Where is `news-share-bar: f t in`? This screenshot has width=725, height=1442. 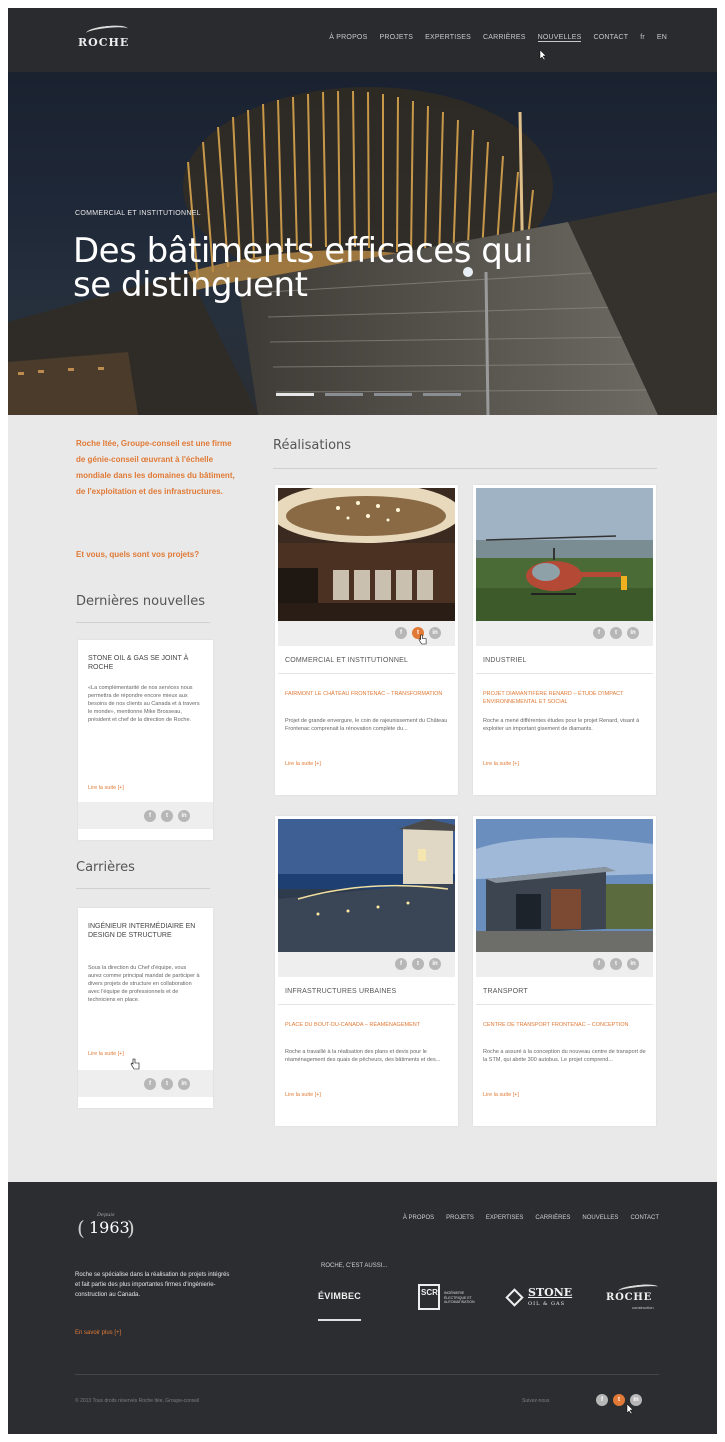
news-share-bar: f t in is located at coordinates (145, 815).